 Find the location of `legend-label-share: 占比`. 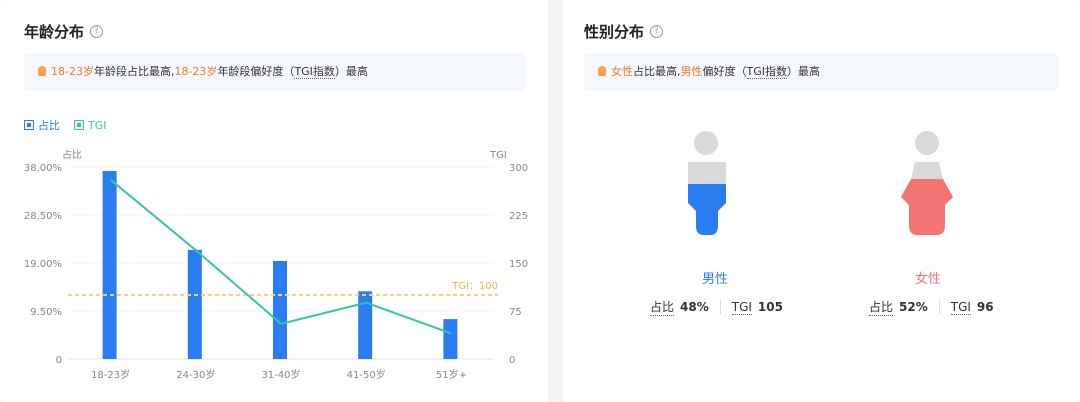

legend-label-share: 占比 is located at coordinates (49, 125).